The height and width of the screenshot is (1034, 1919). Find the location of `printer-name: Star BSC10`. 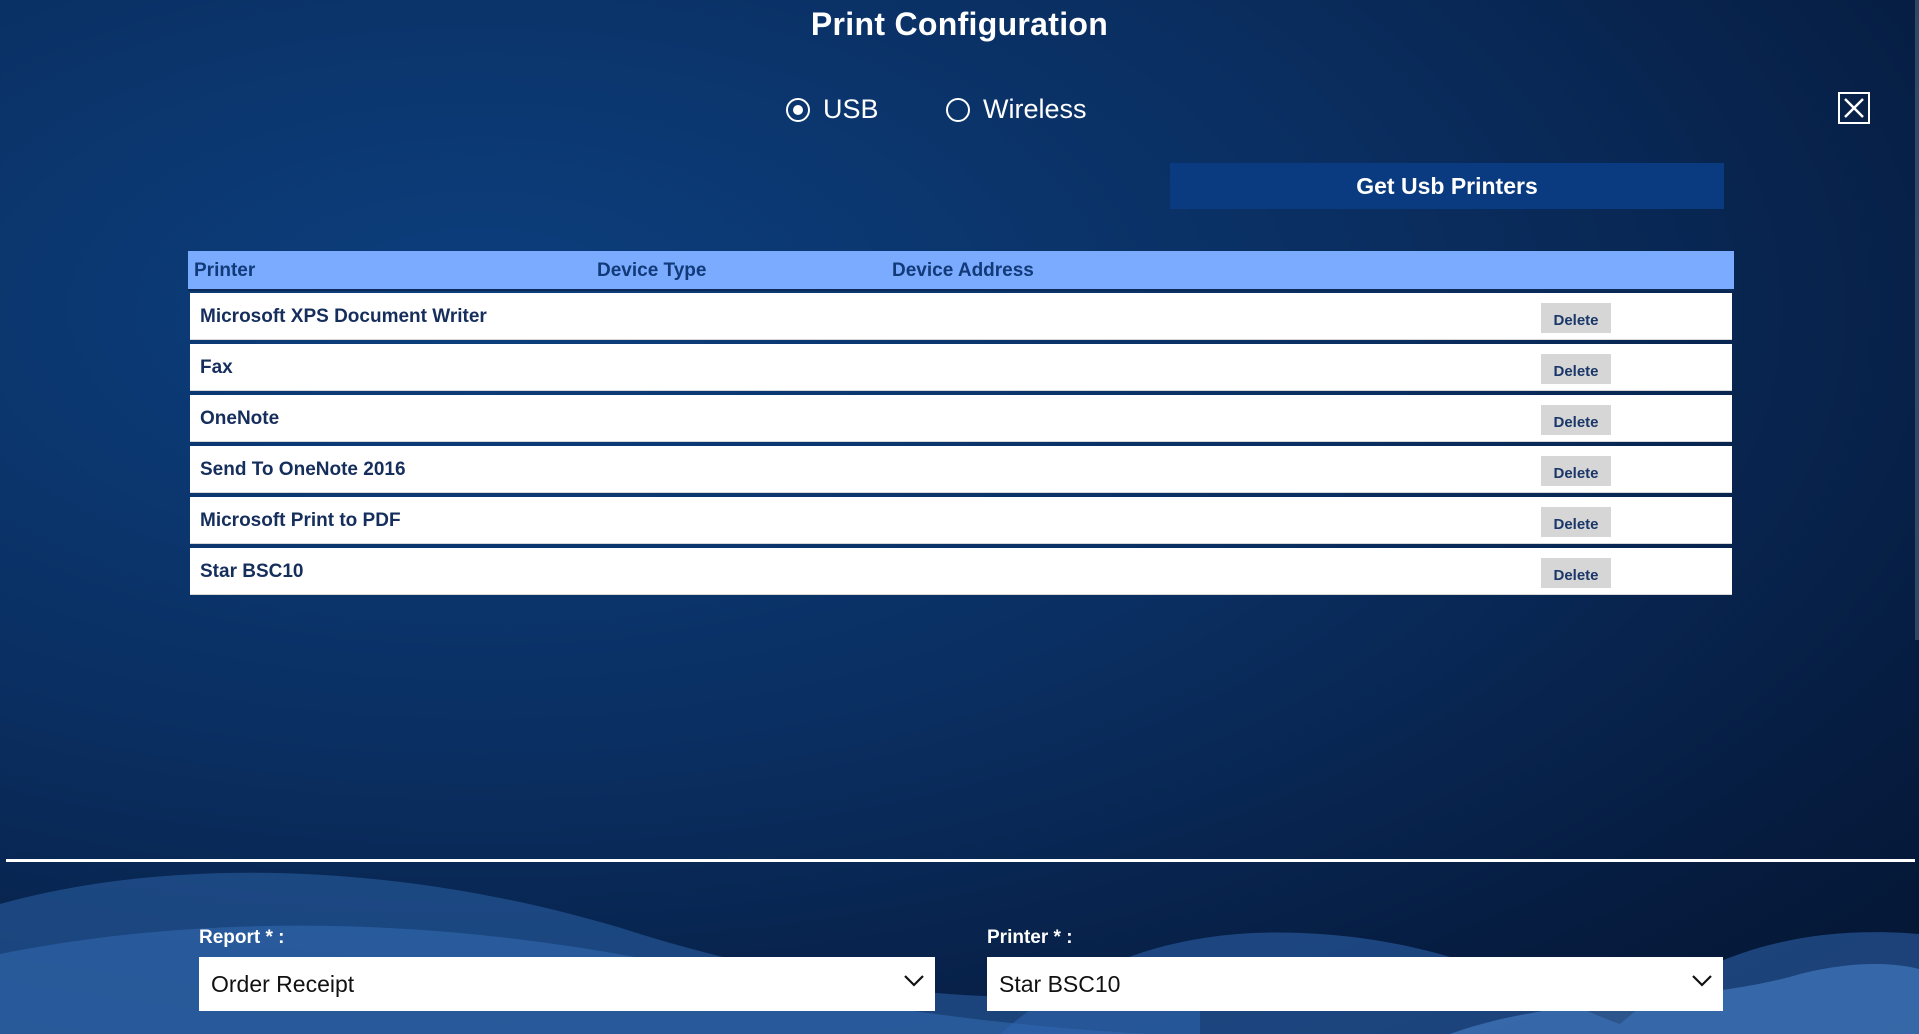

printer-name: Star BSC10 is located at coordinates (252, 571).